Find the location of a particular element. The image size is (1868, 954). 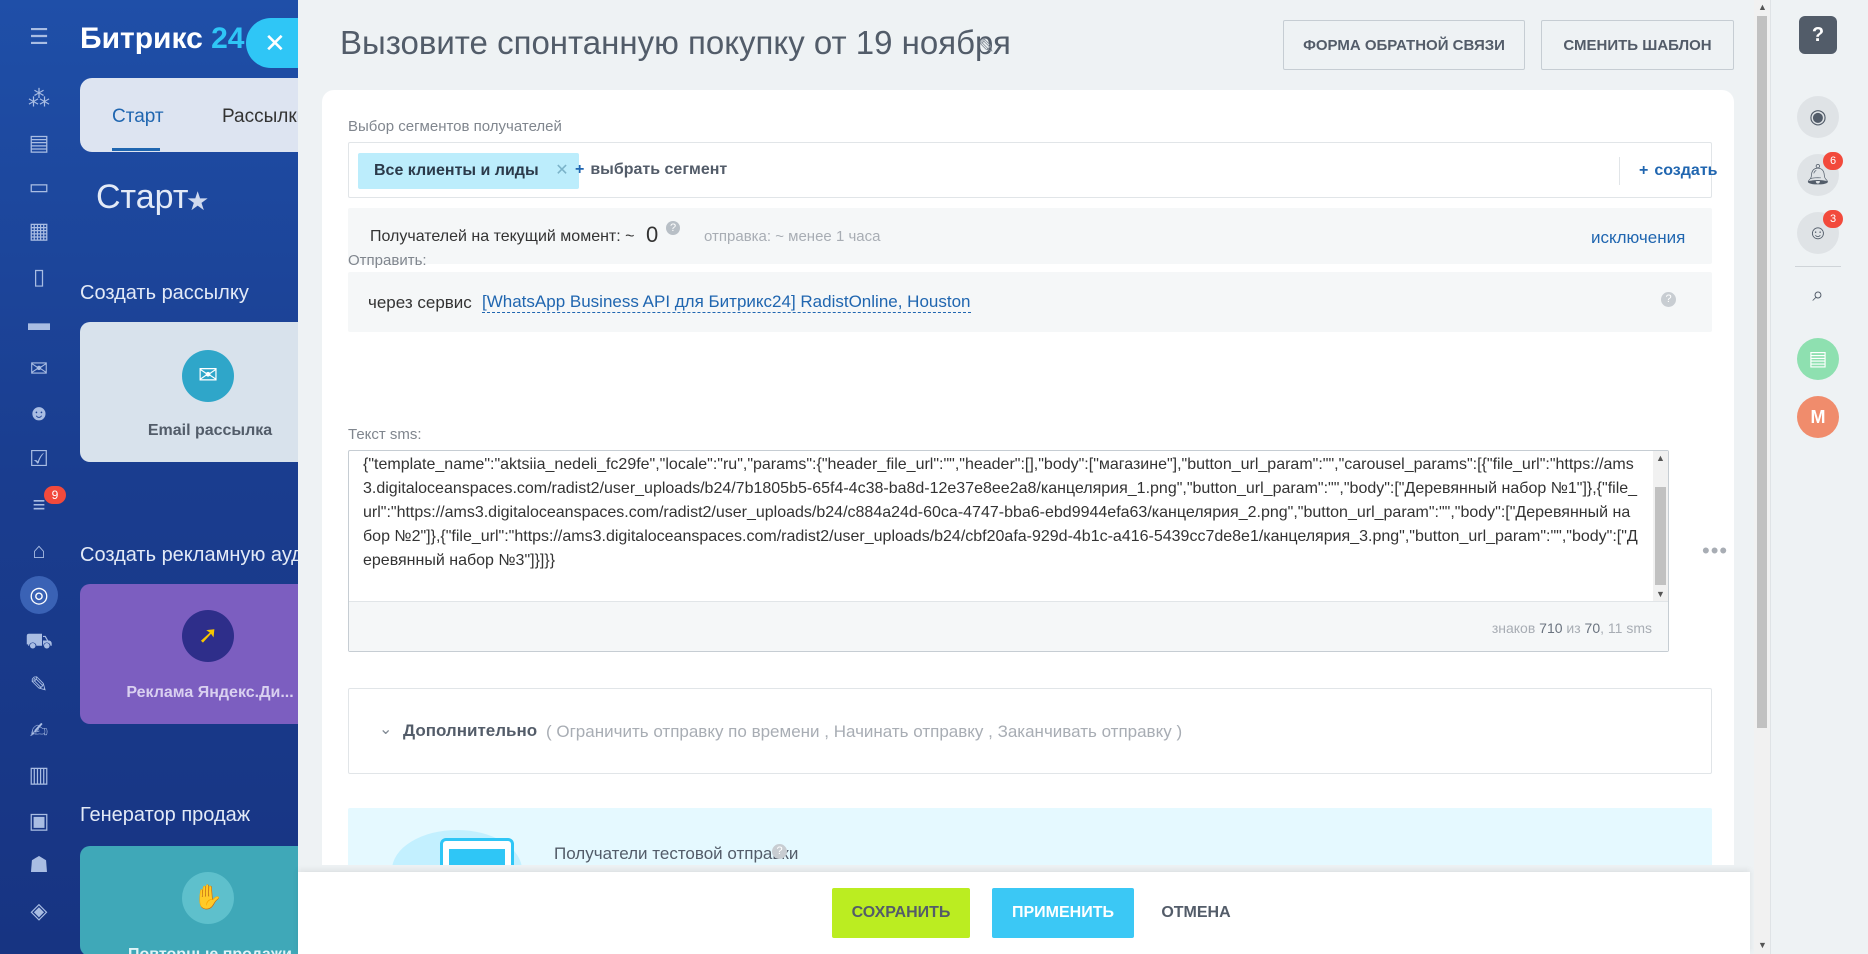

bg-tabs: Старт Рассылки is located at coordinates (200, 115).